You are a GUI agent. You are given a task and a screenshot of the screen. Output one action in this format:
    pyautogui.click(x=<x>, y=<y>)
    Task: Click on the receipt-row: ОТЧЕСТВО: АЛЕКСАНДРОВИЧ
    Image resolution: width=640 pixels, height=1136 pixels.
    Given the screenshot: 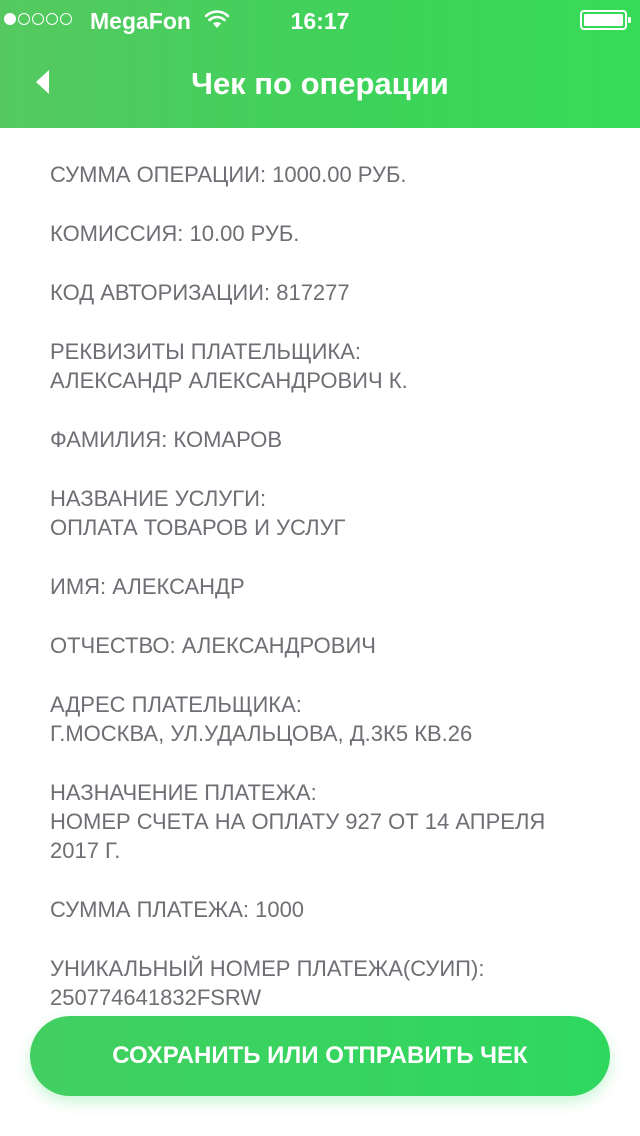 What is the action you would take?
    pyautogui.click(x=213, y=645)
    